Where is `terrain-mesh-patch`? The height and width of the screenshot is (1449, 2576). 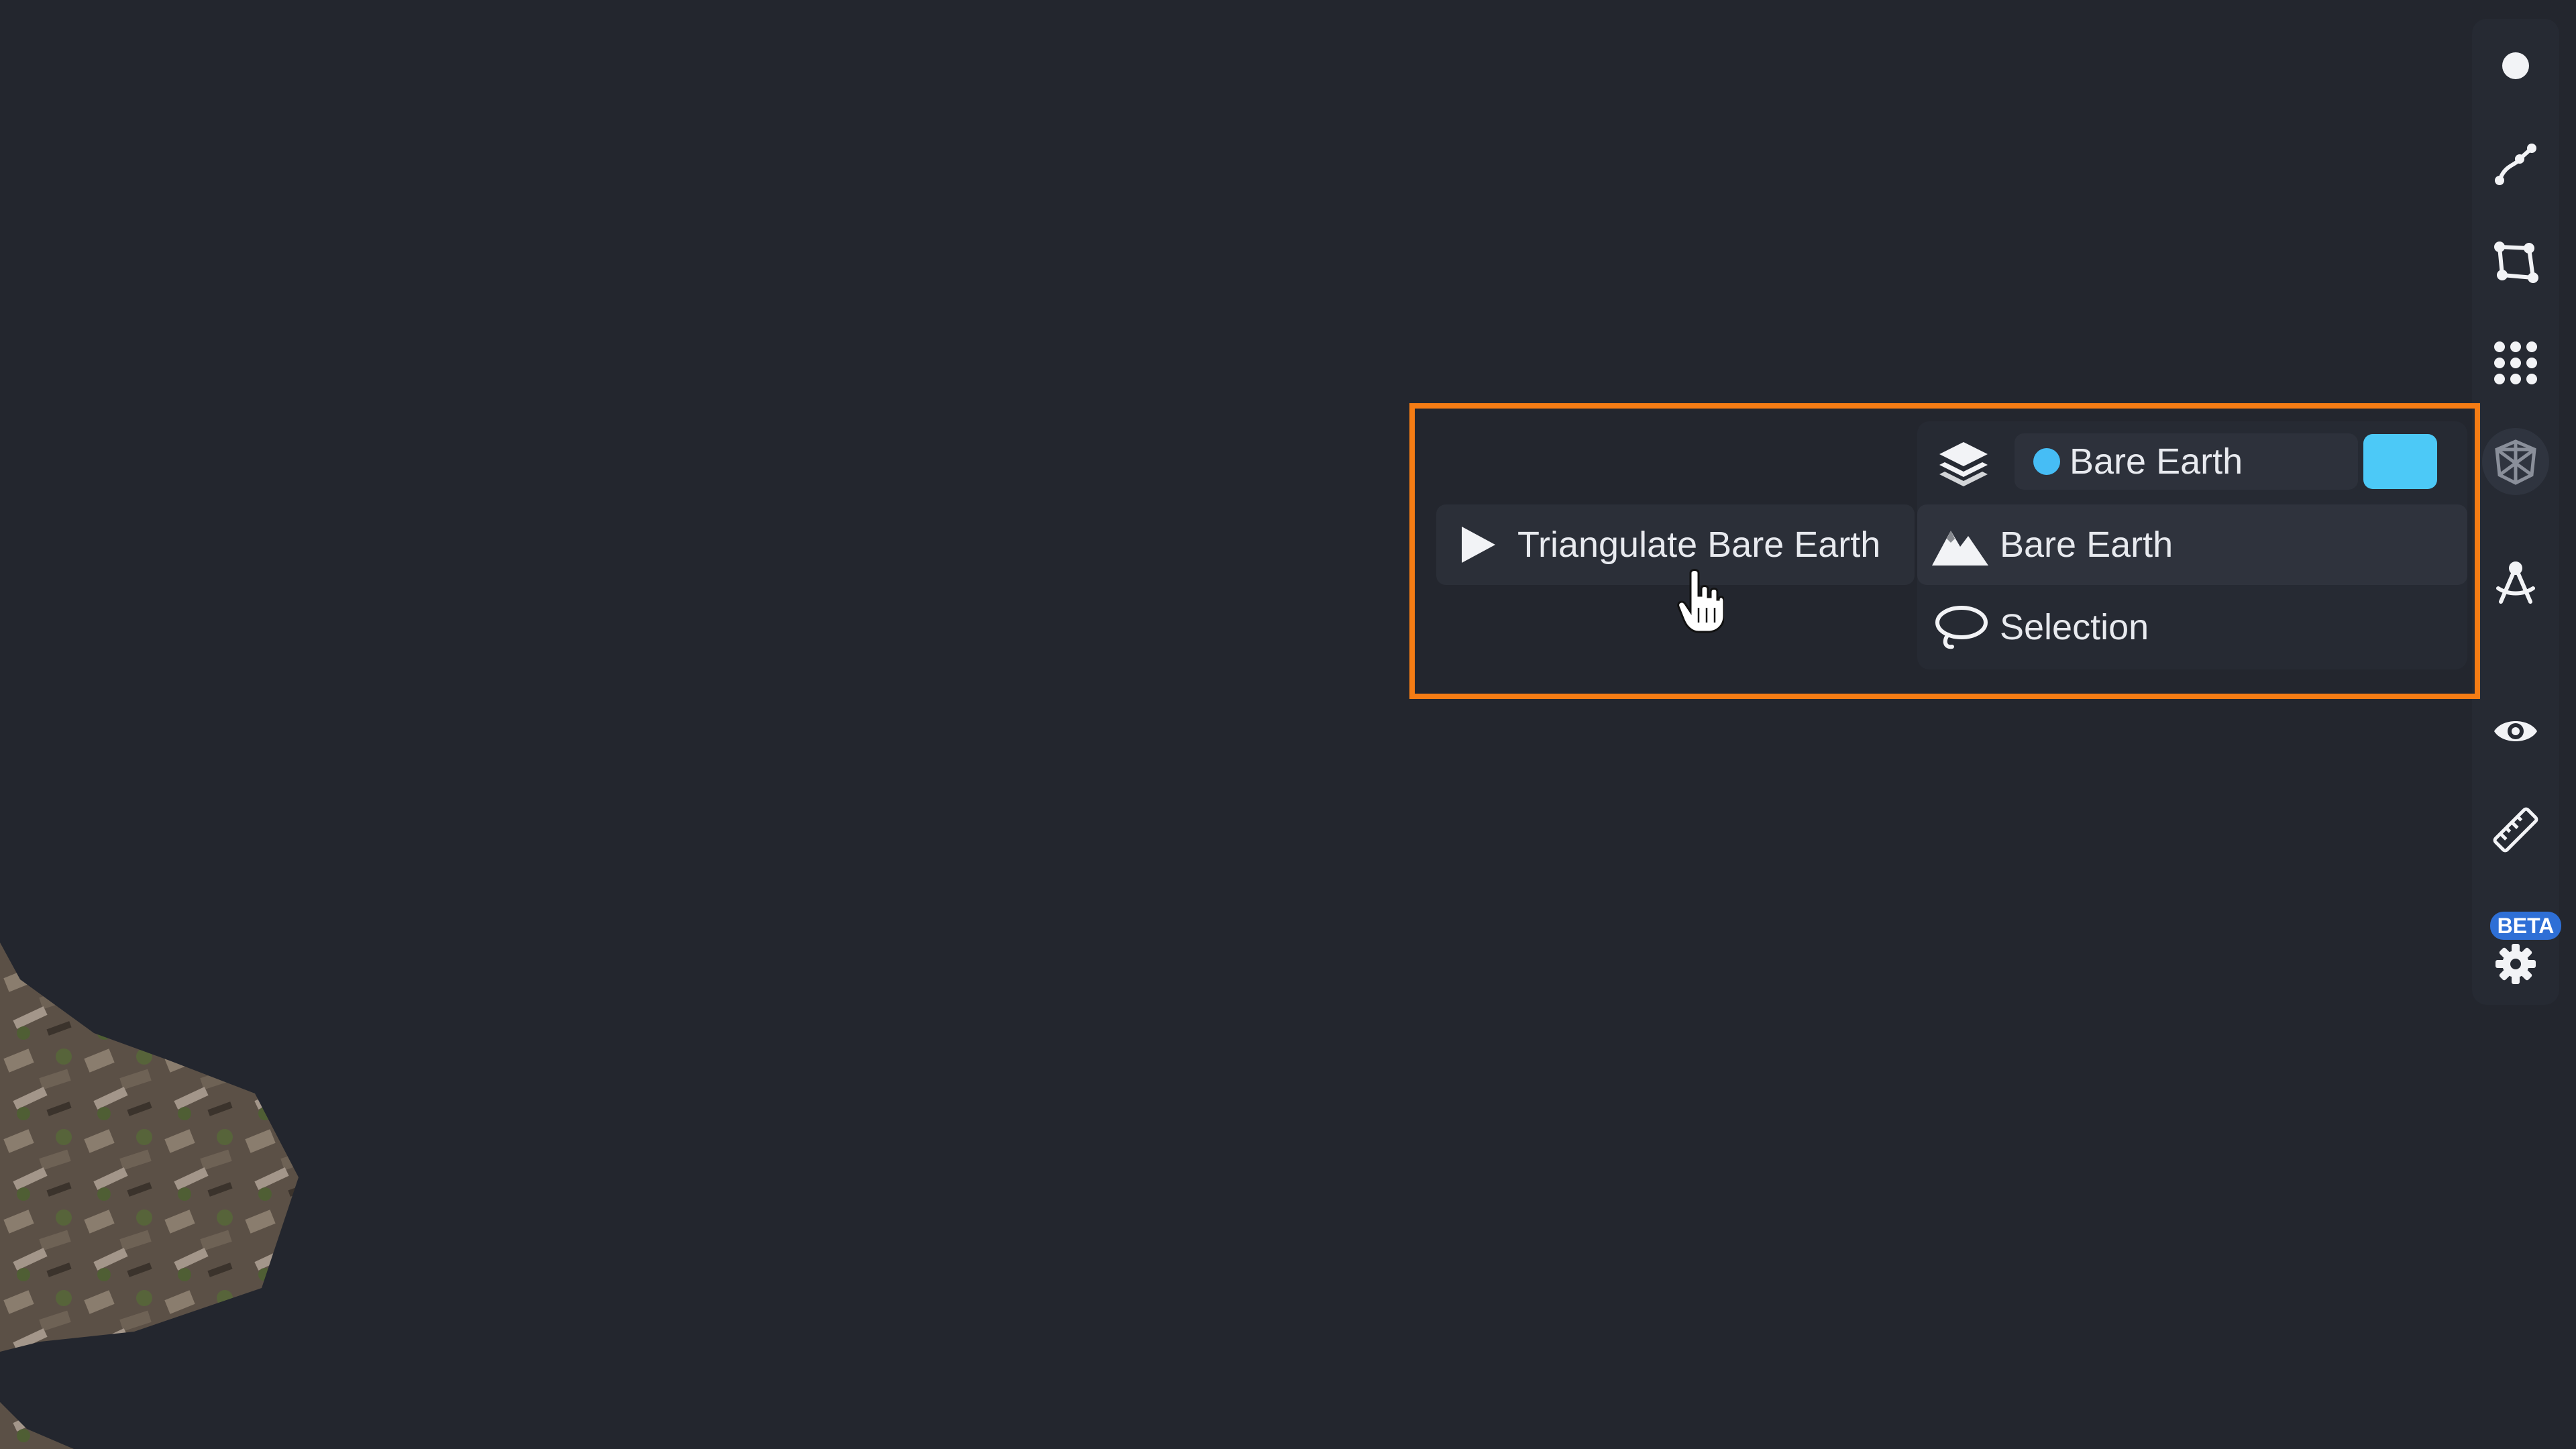
terrain-mesh-patch is located at coordinates (149, 1196).